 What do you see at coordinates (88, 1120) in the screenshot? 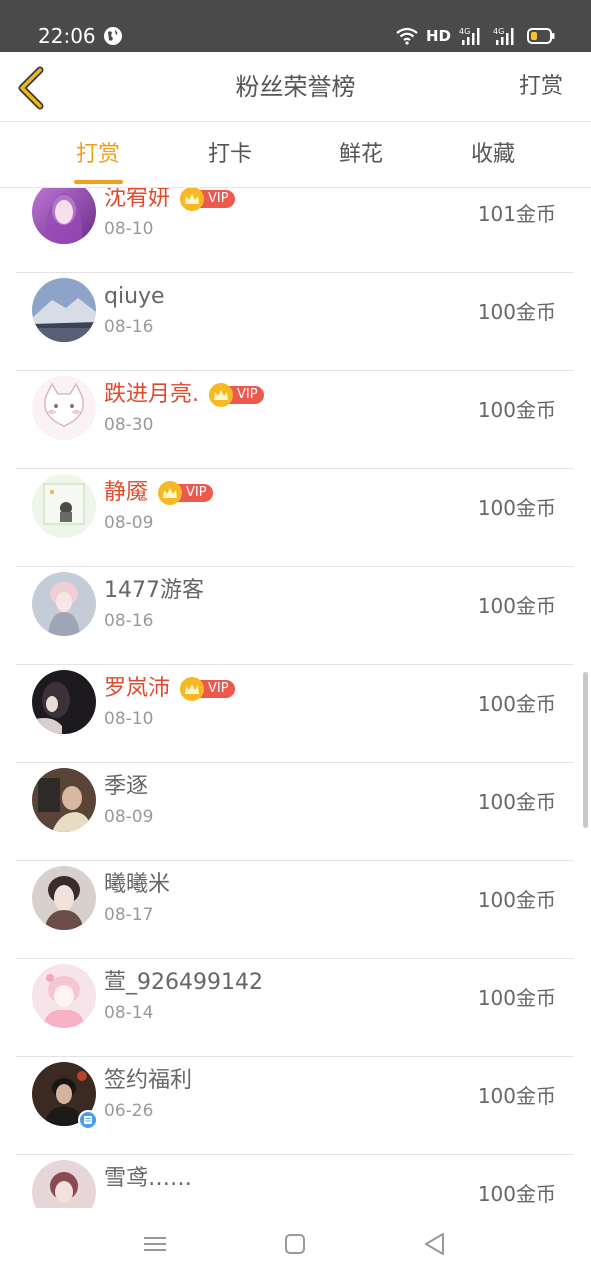
I see `certified-badge-icon` at bounding box center [88, 1120].